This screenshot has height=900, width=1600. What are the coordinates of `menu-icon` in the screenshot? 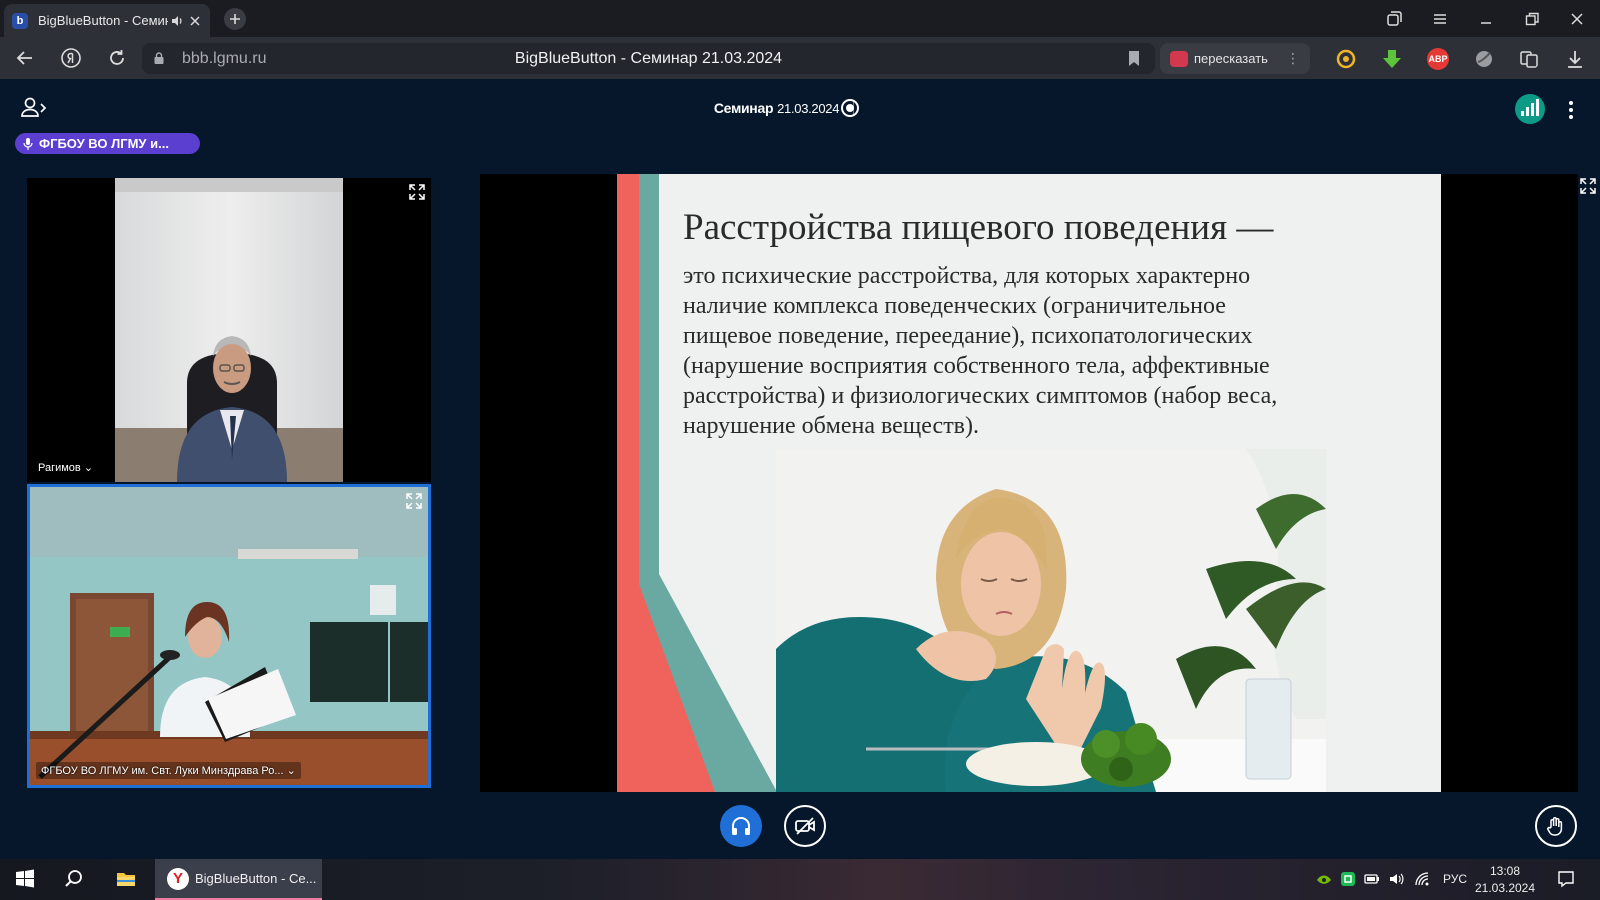 It's located at (1440, 19).